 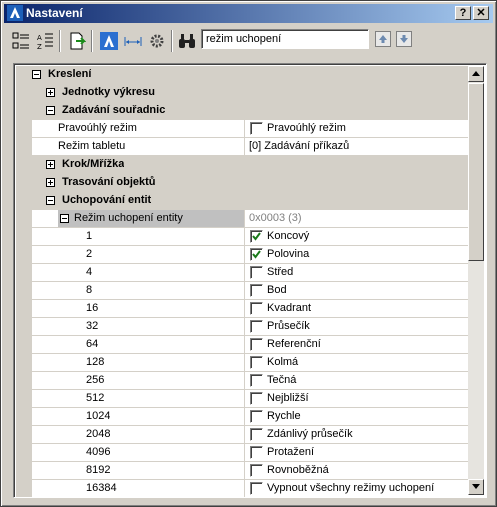 What do you see at coordinates (21, 41) in the screenshot?
I see `categorized-view-icon` at bounding box center [21, 41].